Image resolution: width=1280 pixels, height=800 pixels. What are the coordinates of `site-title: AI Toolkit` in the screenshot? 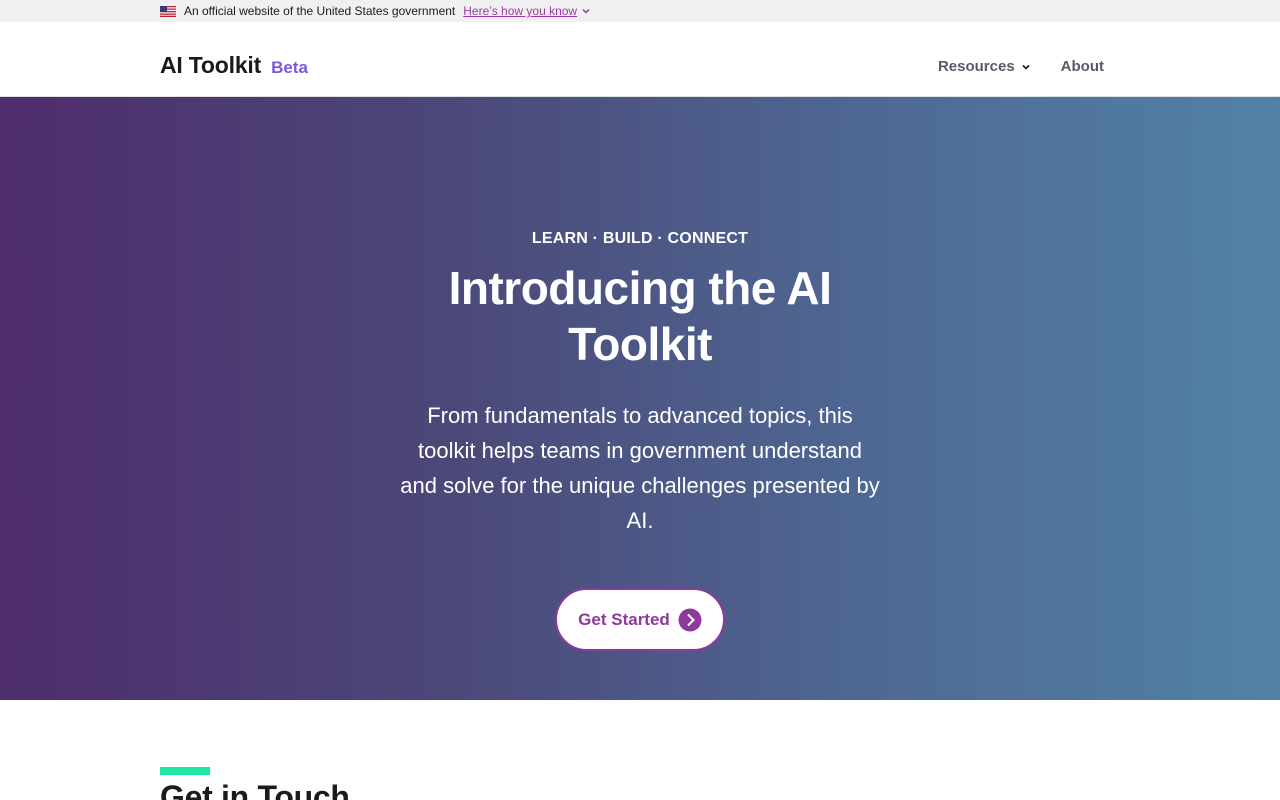 It's located at (211, 65).